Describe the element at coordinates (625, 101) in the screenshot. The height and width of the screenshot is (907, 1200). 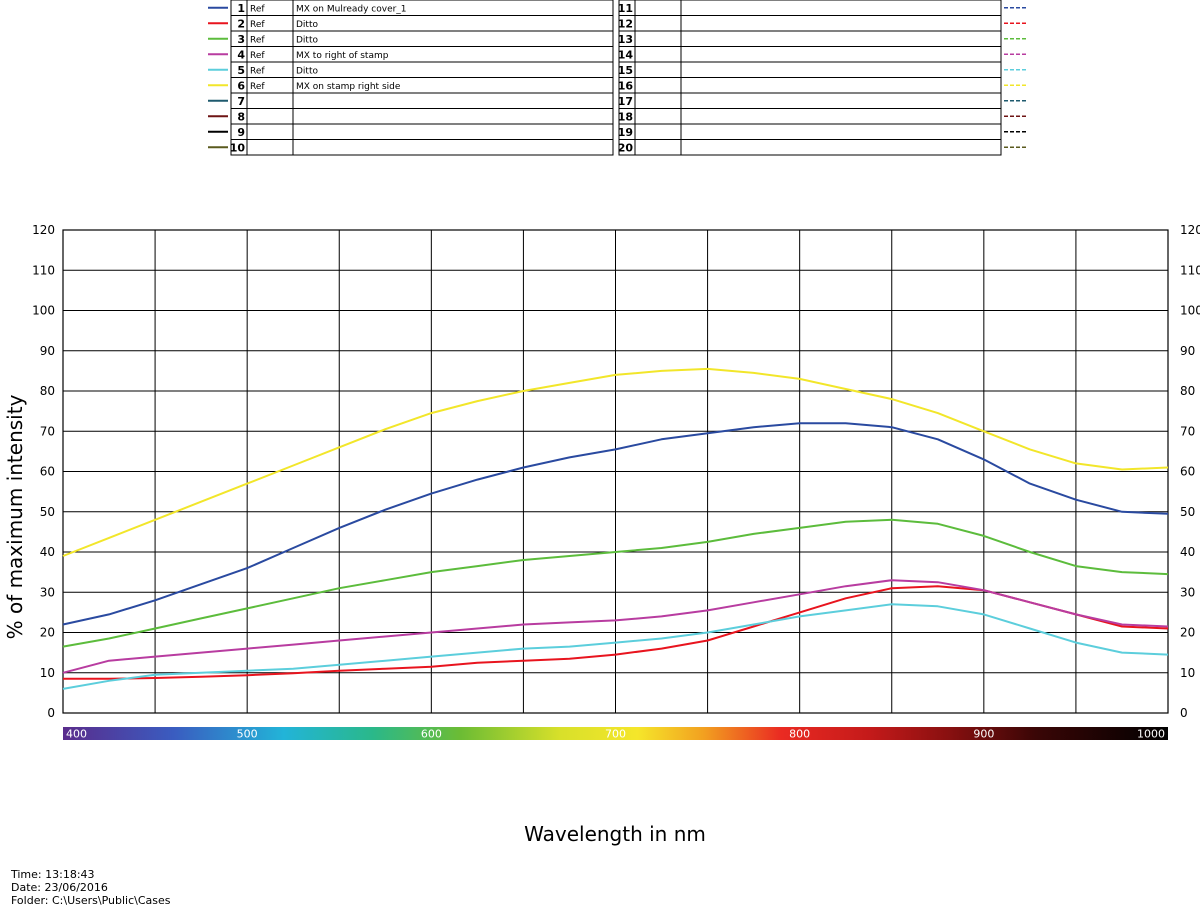
I see `legend-right-row-number: 17` at that location.